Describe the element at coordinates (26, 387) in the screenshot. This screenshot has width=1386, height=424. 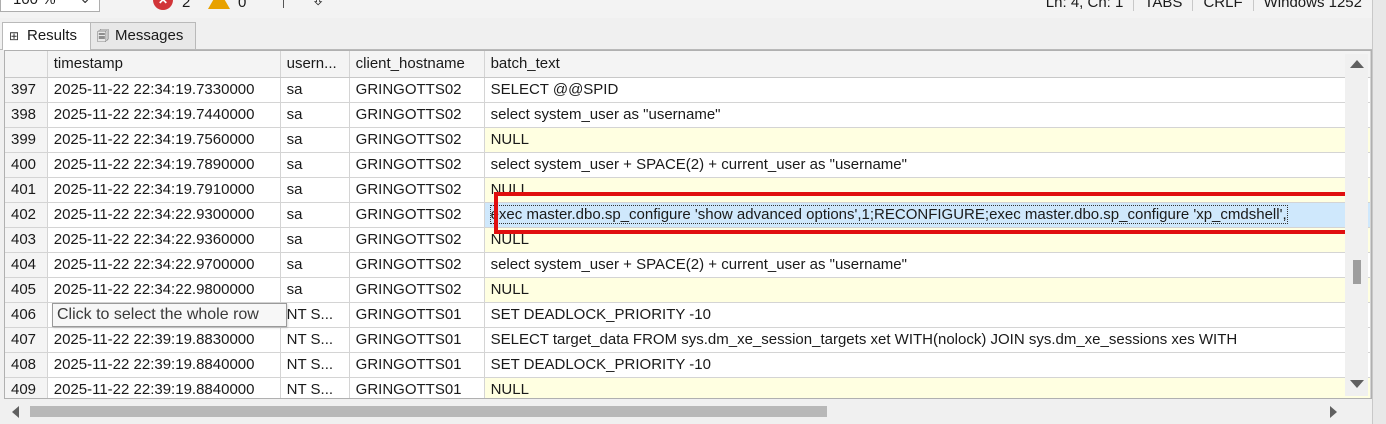
I see `row-number-cell: 409` at that location.